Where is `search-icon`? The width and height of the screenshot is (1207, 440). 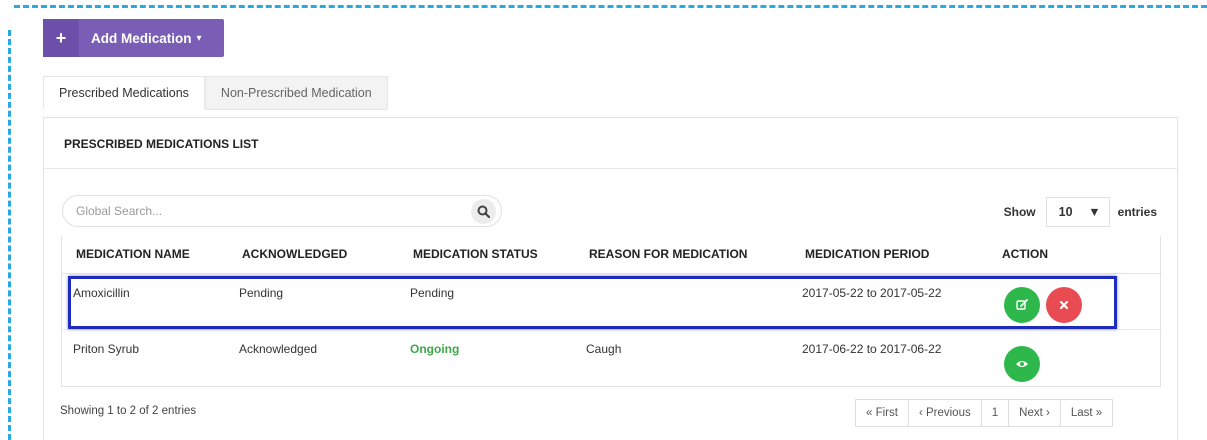 search-icon is located at coordinates (483, 211).